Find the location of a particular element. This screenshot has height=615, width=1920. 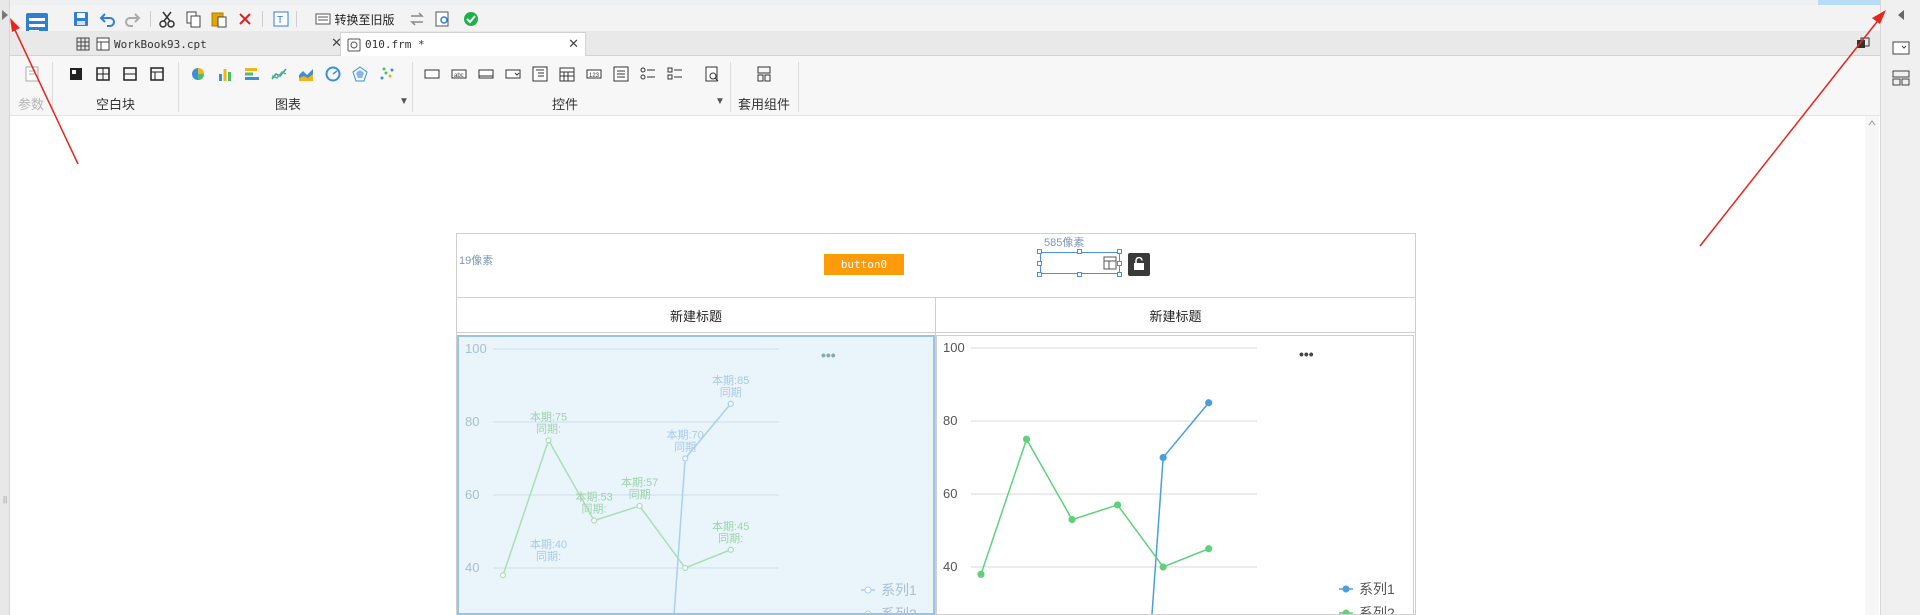

label-widget-icon: abc is located at coordinates (459, 74).